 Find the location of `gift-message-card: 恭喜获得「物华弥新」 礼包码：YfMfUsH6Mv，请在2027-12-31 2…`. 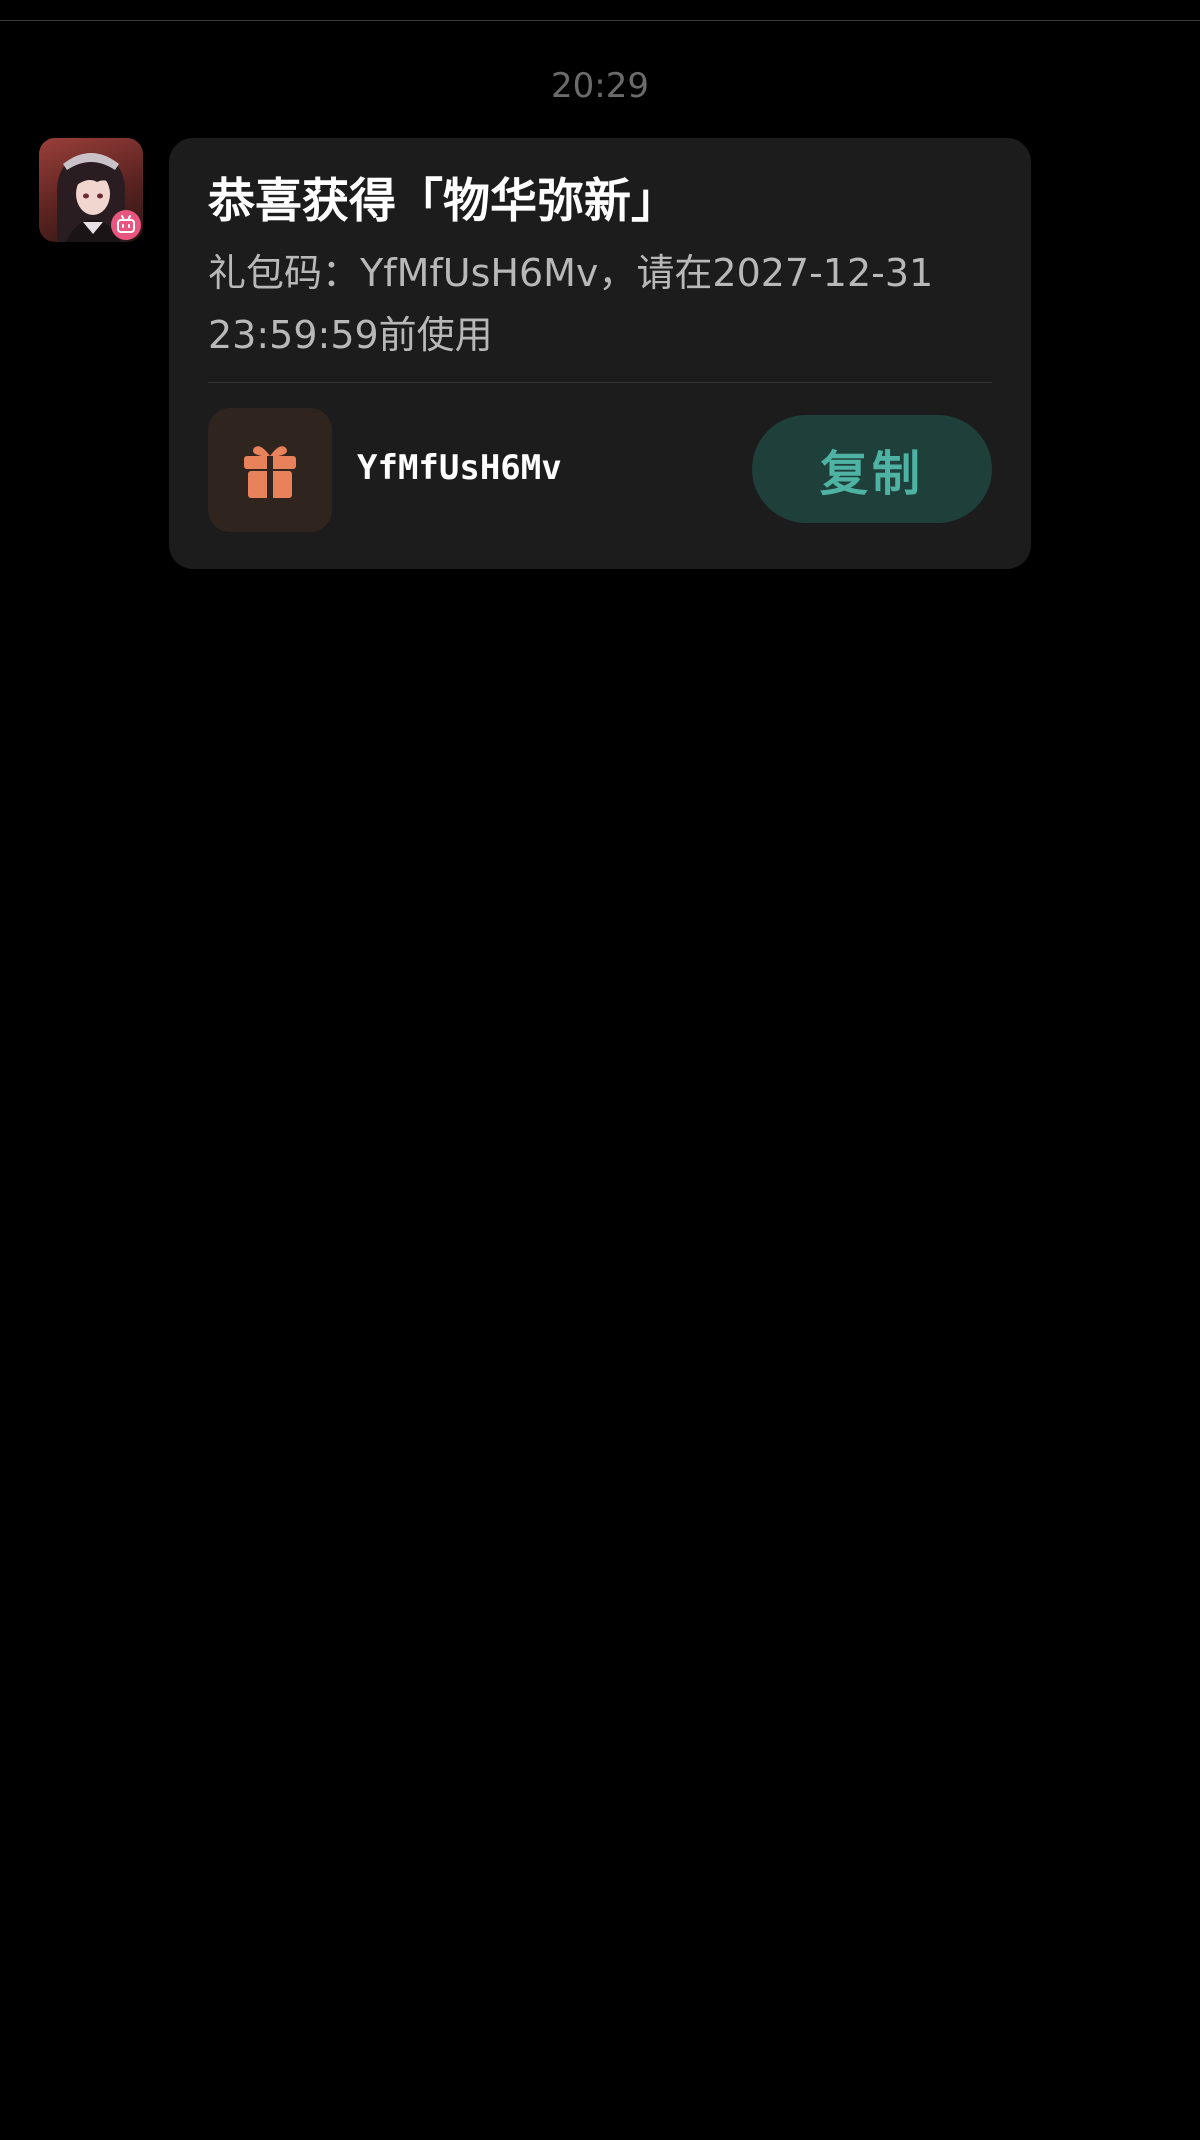

gift-message-card: 恭喜获得「物华弥新」 礼包码：YfMfUsH6Mv，请在2027-12-31 2… is located at coordinates (600, 353).